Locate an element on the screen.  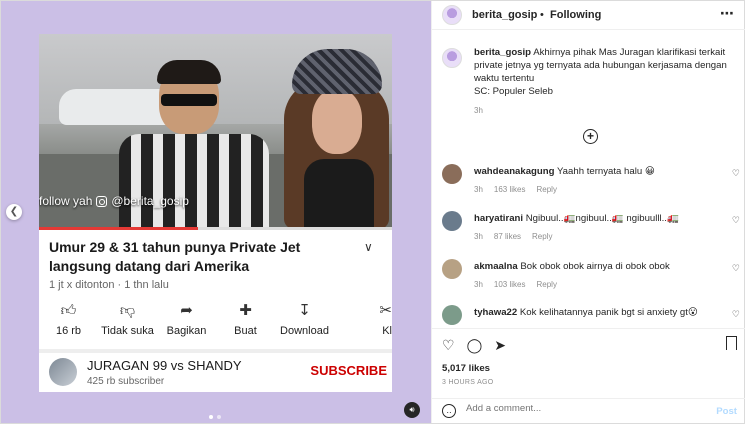
bookmark-icon is located at coordinates (731, 343).